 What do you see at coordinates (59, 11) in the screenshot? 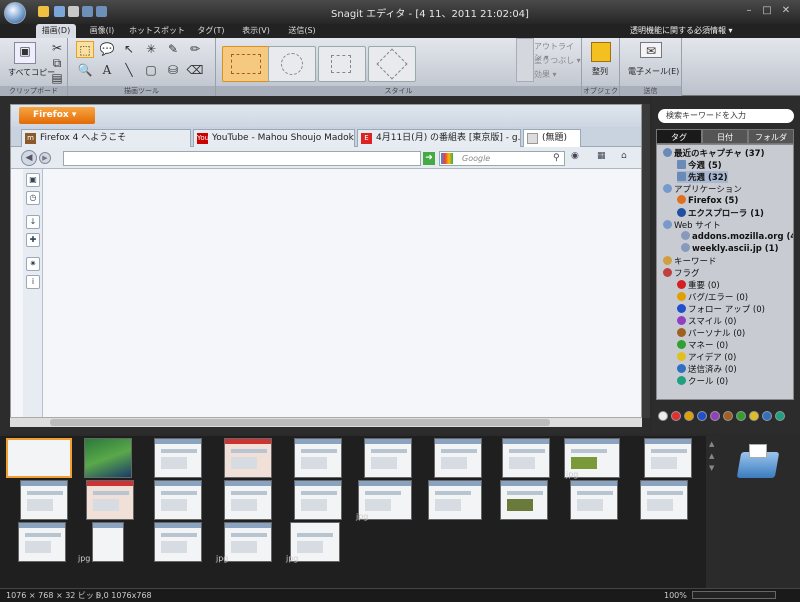
I see `save-icon` at bounding box center [59, 11].